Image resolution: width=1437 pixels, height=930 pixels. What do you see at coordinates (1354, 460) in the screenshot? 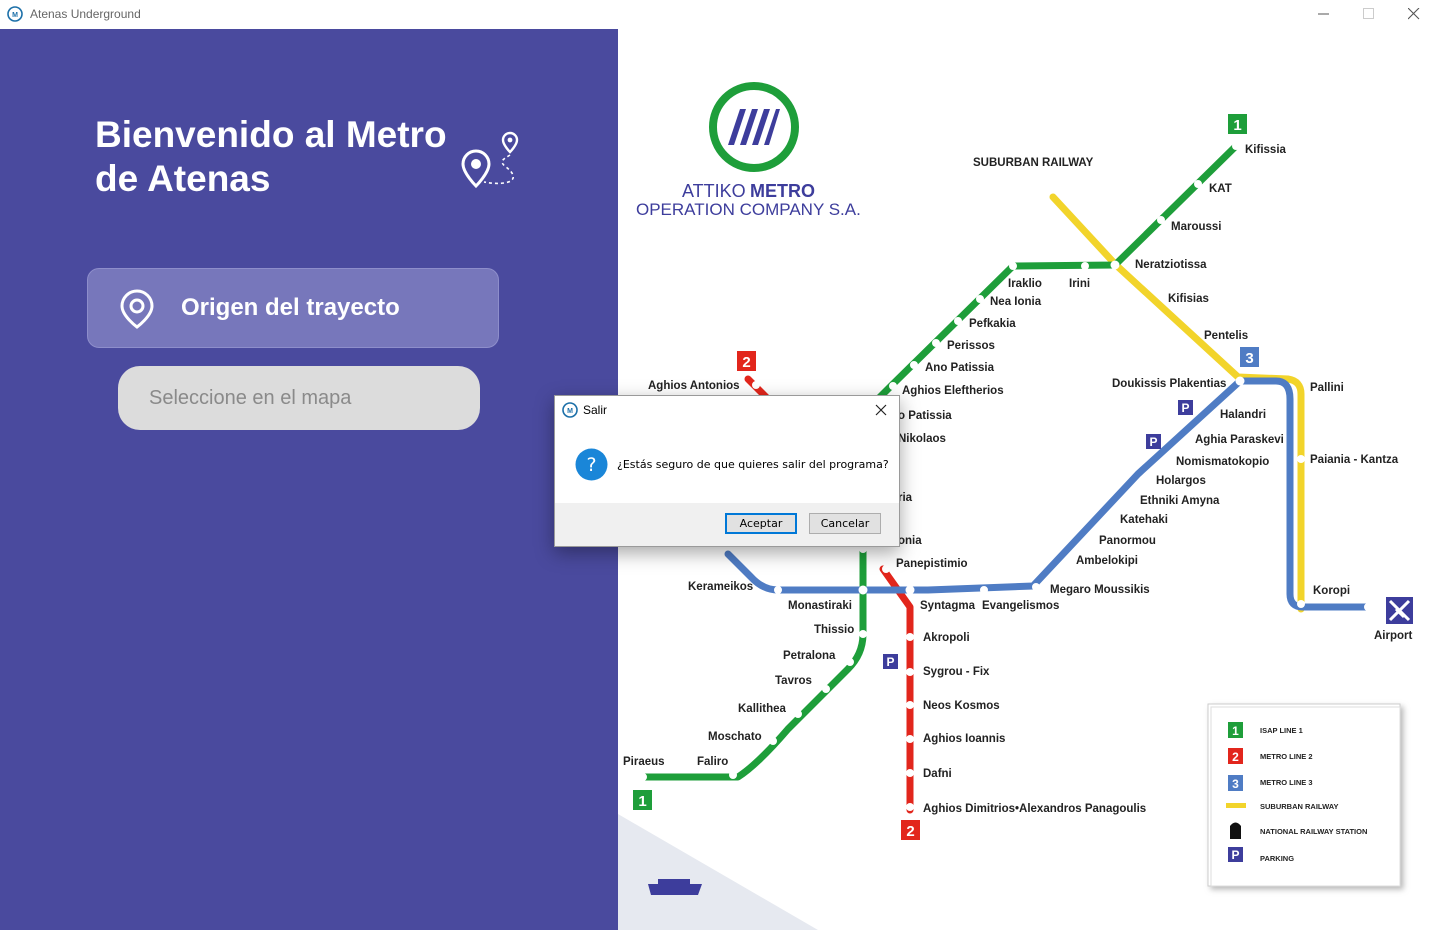
I see `station-paiania: Paiania - Kantza` at bounding box center [1354, 460].